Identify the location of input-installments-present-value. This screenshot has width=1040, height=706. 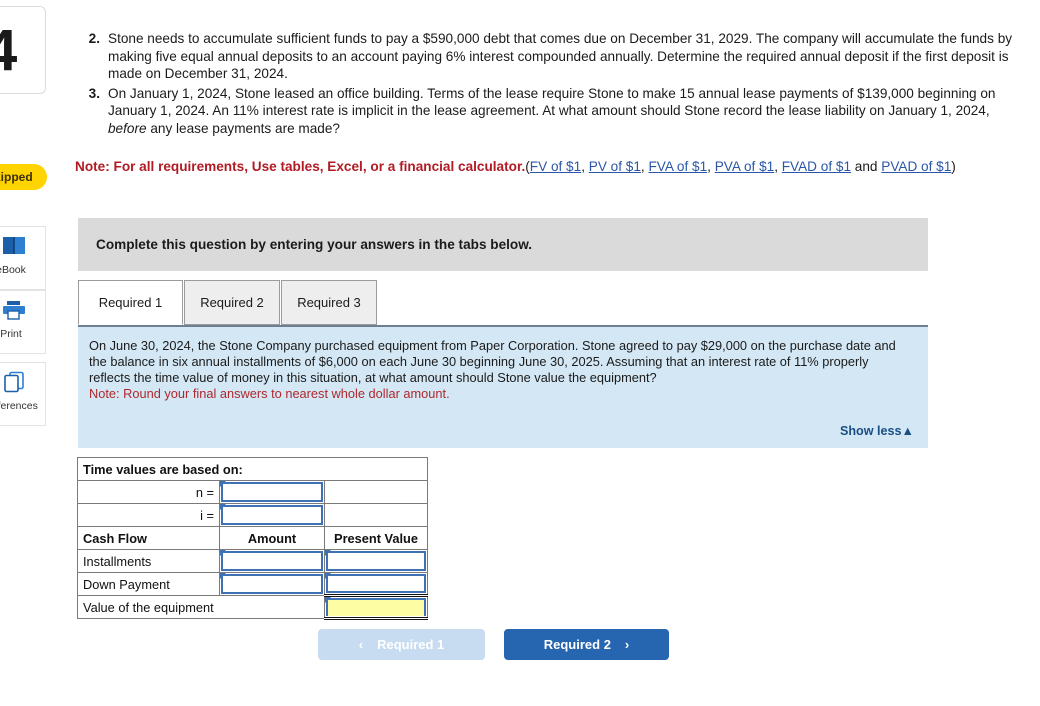
(376, 561).